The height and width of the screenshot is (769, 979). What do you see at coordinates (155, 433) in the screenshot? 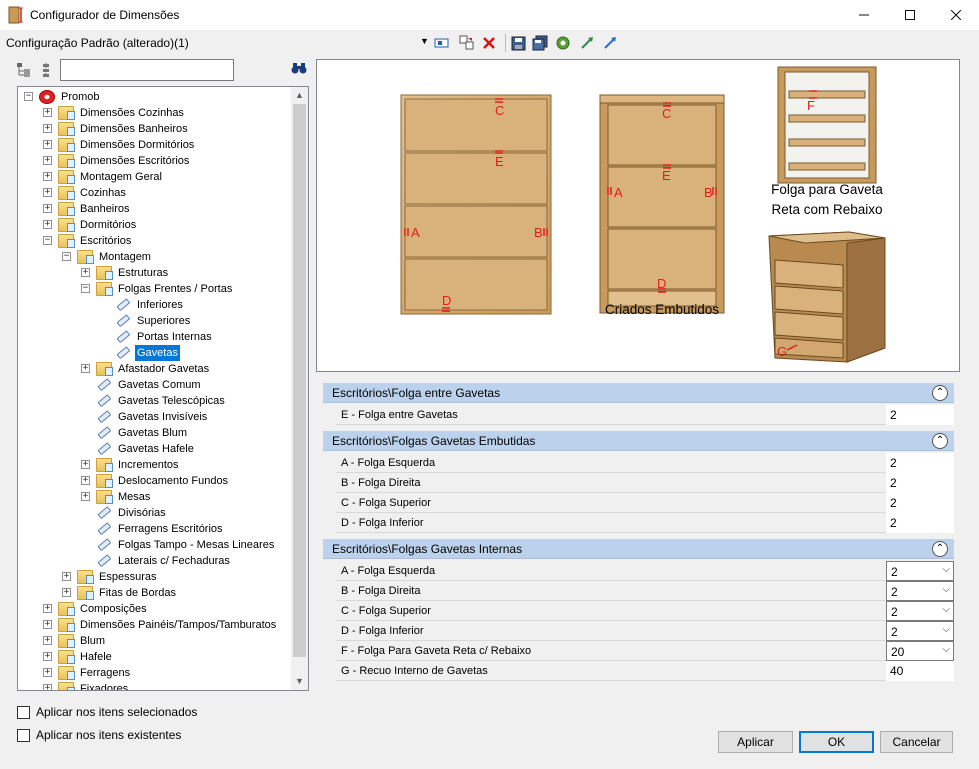
I see `tree-node: Gavetas Blum` at bounding box center [155, 433].